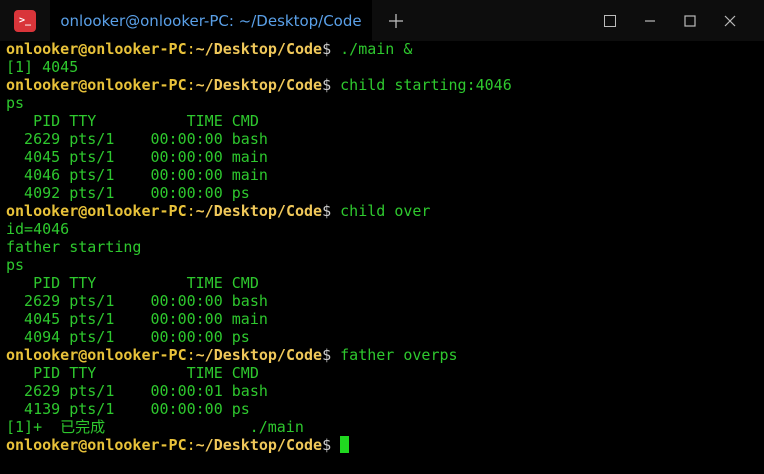 This screenshot has width=764, height=474. What do you see at coordinates (38, 229) in the screenshot?
I see `output-text: id=4046` at bounding box center [38, 229].